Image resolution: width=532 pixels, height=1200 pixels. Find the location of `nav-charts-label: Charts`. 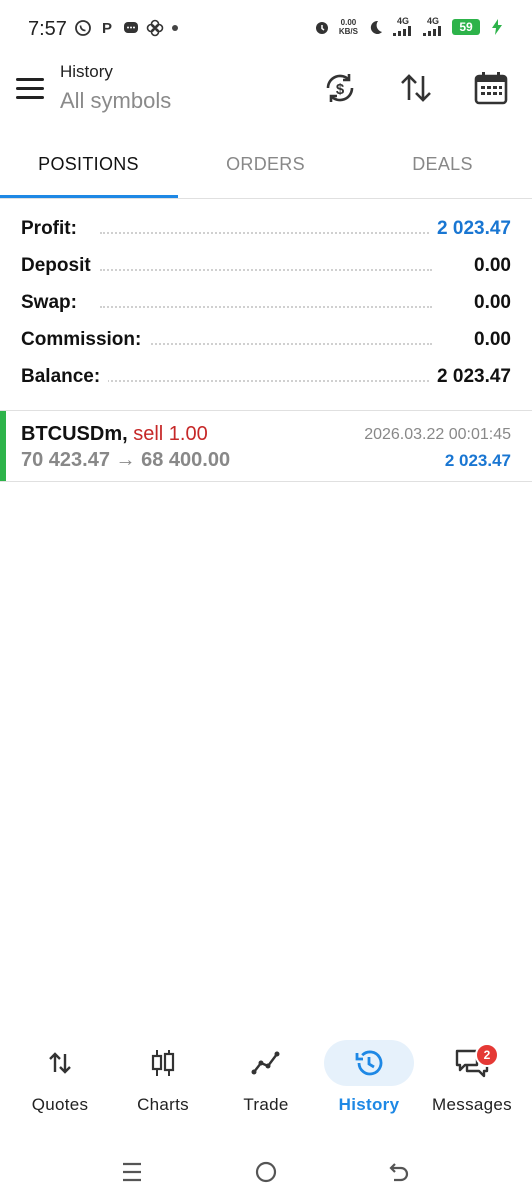

nav-charts-label: Charts is located at coordinates (163, 1104).